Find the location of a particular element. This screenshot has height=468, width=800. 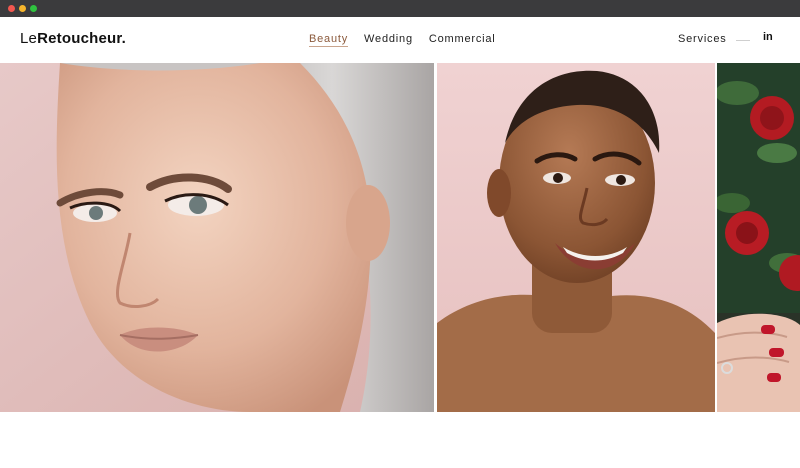

logo-prefix: Le is located at coordinates (29, 38).